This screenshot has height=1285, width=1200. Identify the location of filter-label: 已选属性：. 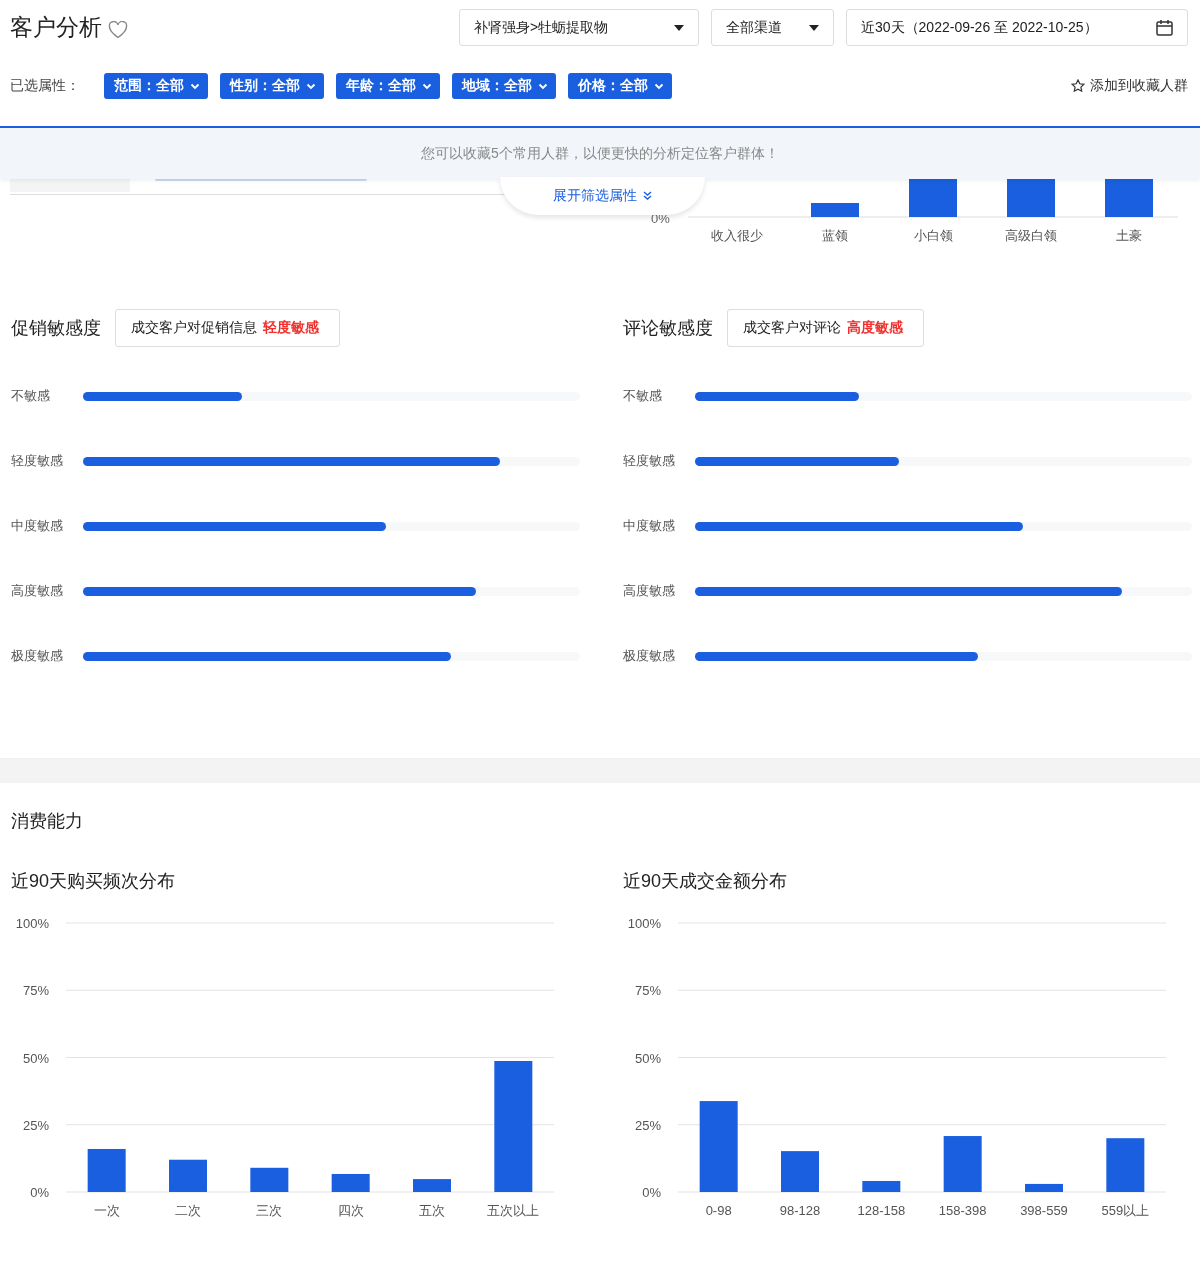
(45, 86).